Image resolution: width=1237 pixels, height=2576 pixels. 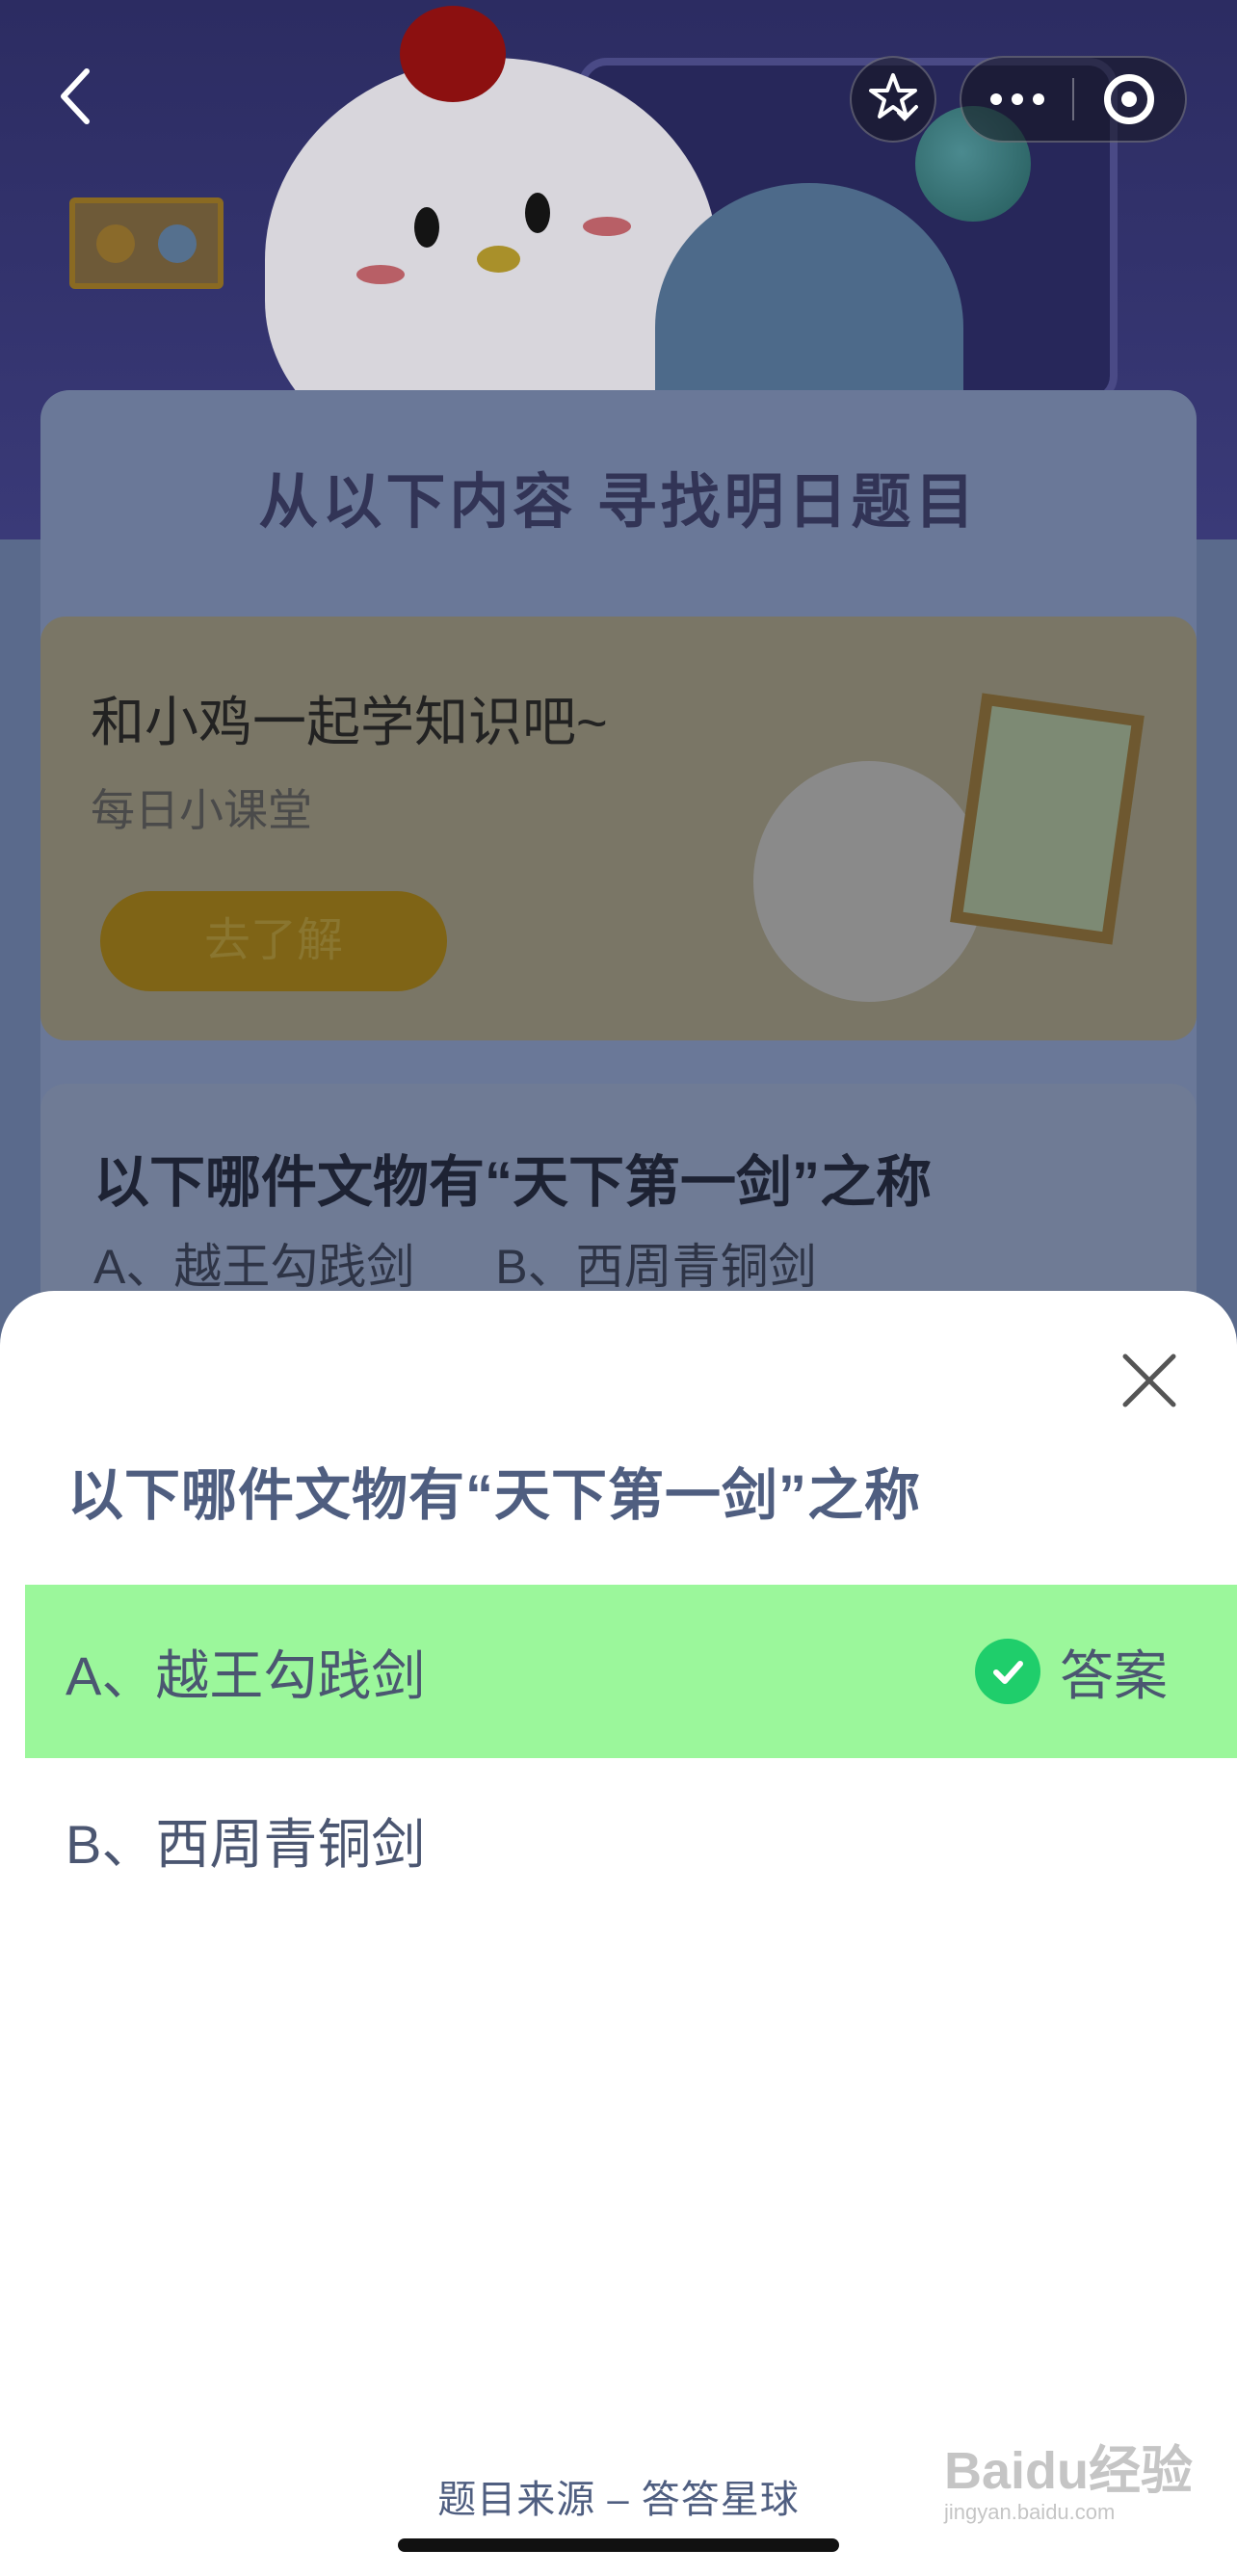 I want to click on close-button, so click(x=1149, y=1380).